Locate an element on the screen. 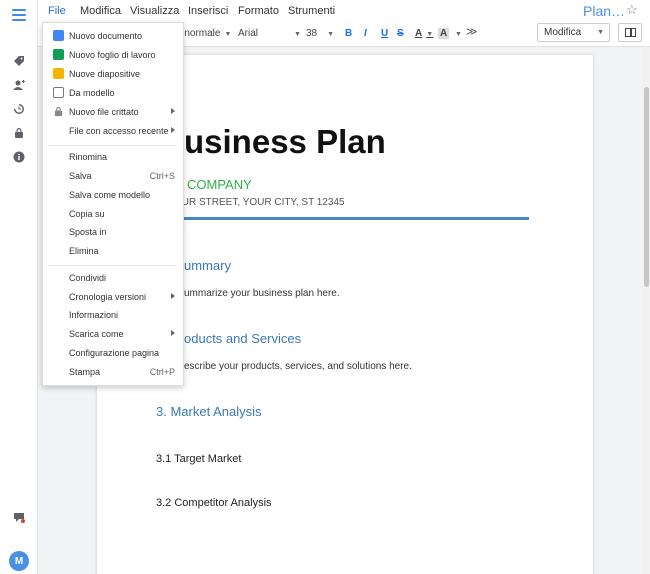  highlight-button: A is located at coordinates (444, 33).